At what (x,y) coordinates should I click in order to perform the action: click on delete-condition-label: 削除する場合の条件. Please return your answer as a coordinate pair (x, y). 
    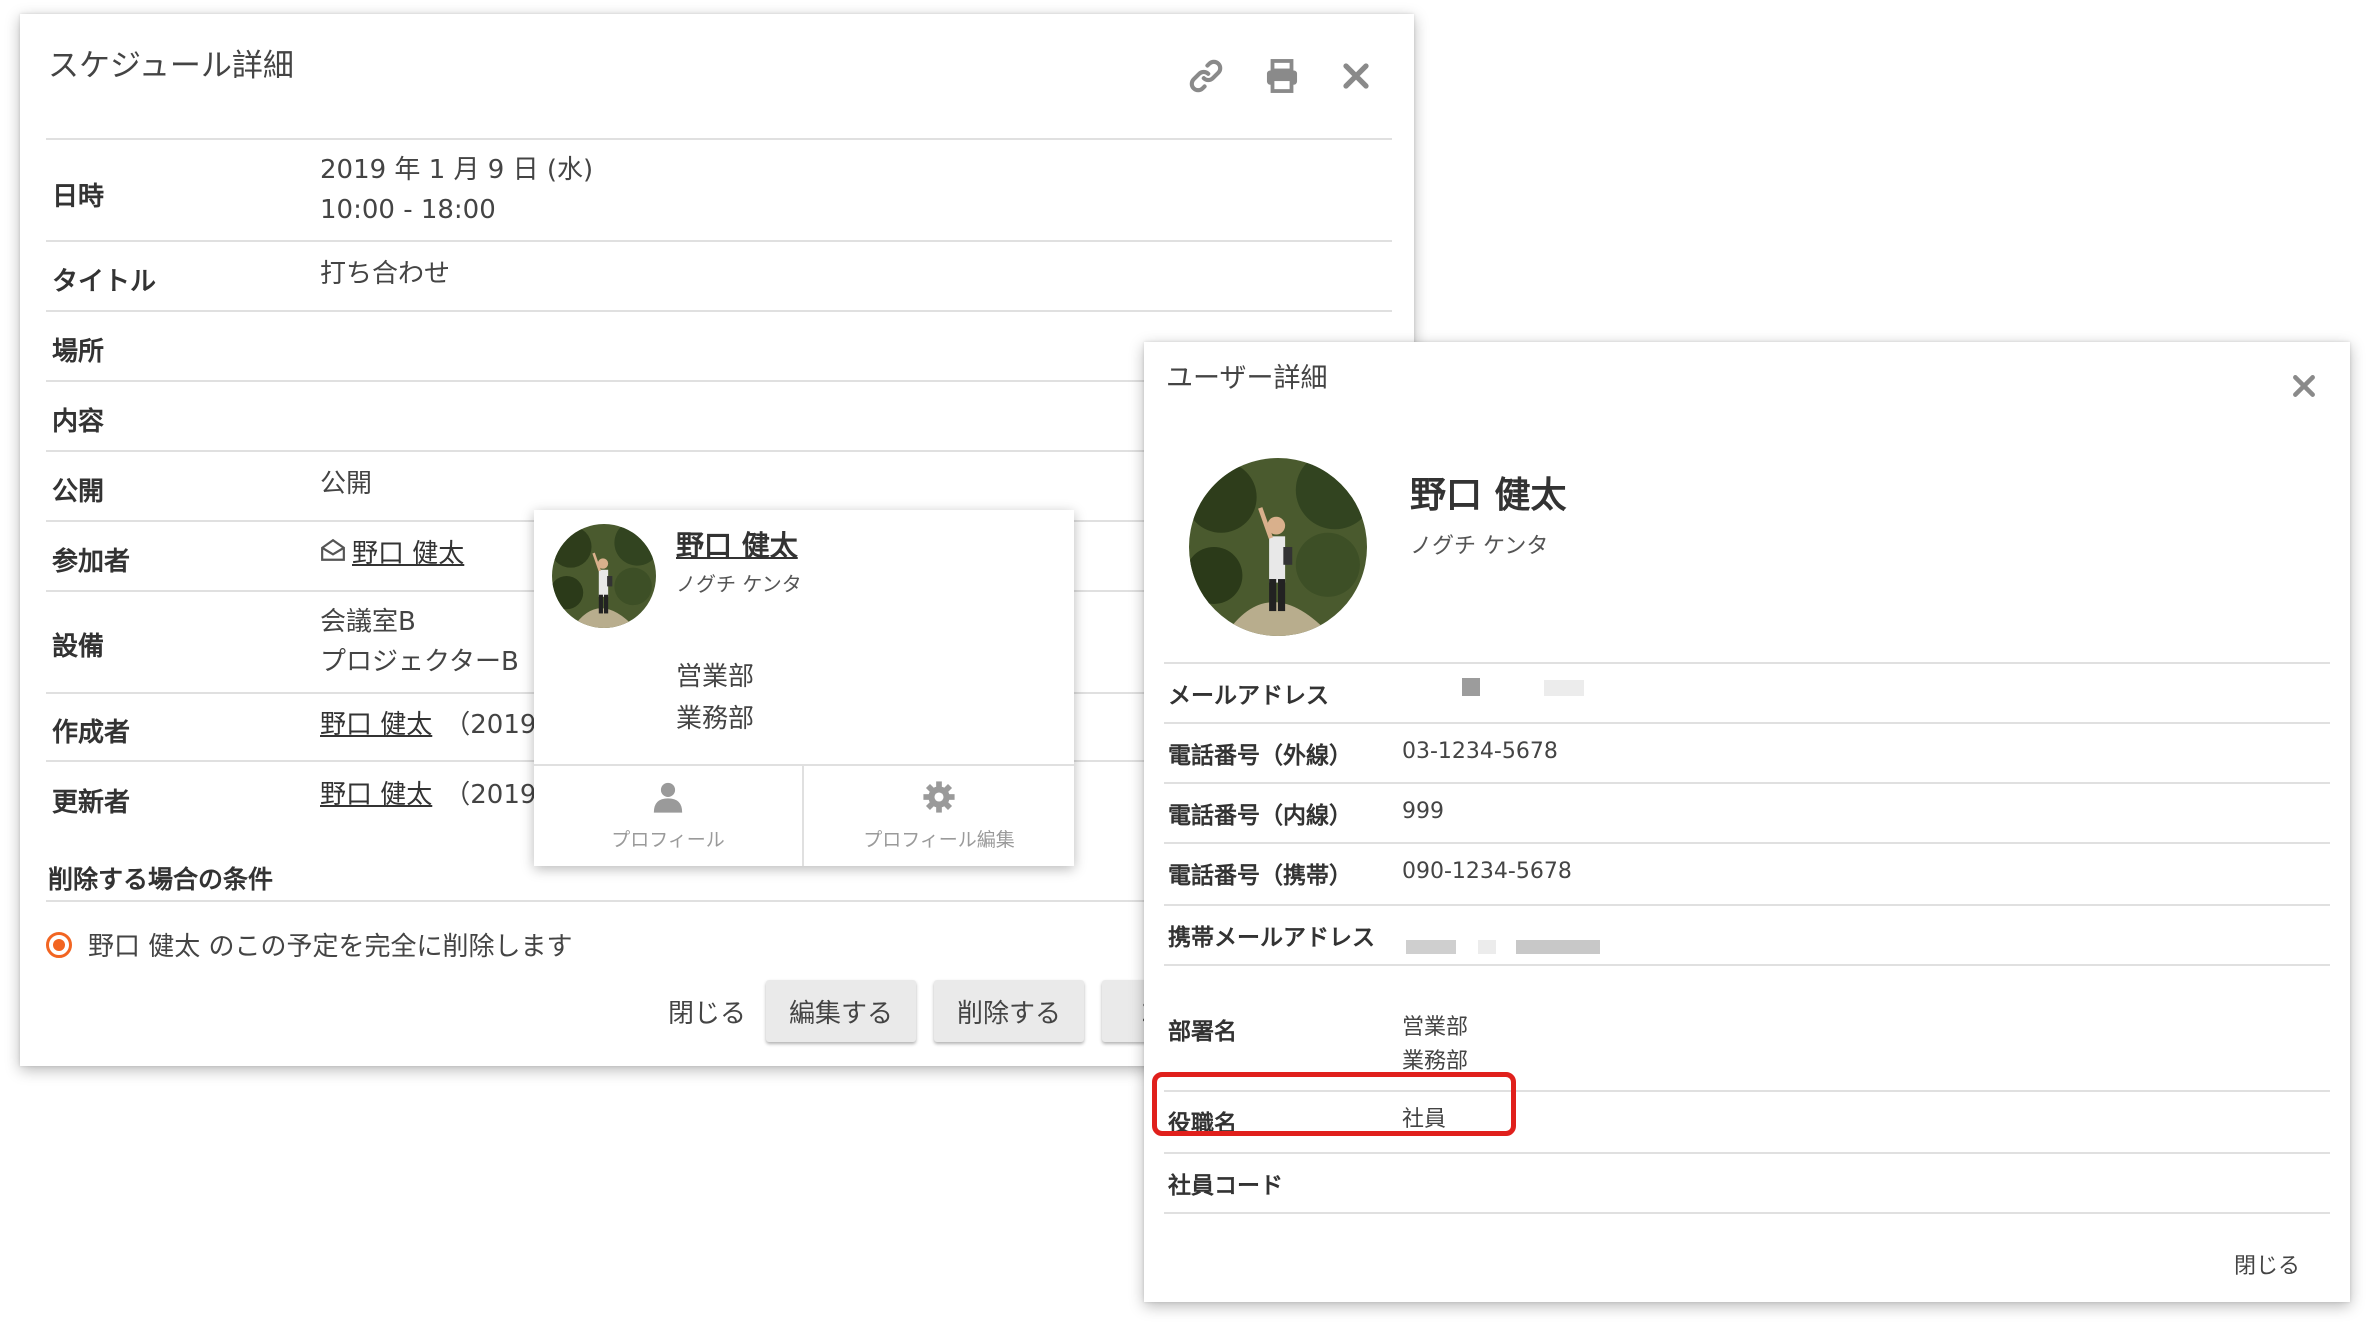
    Looking at the image, I should click on (161, 879).